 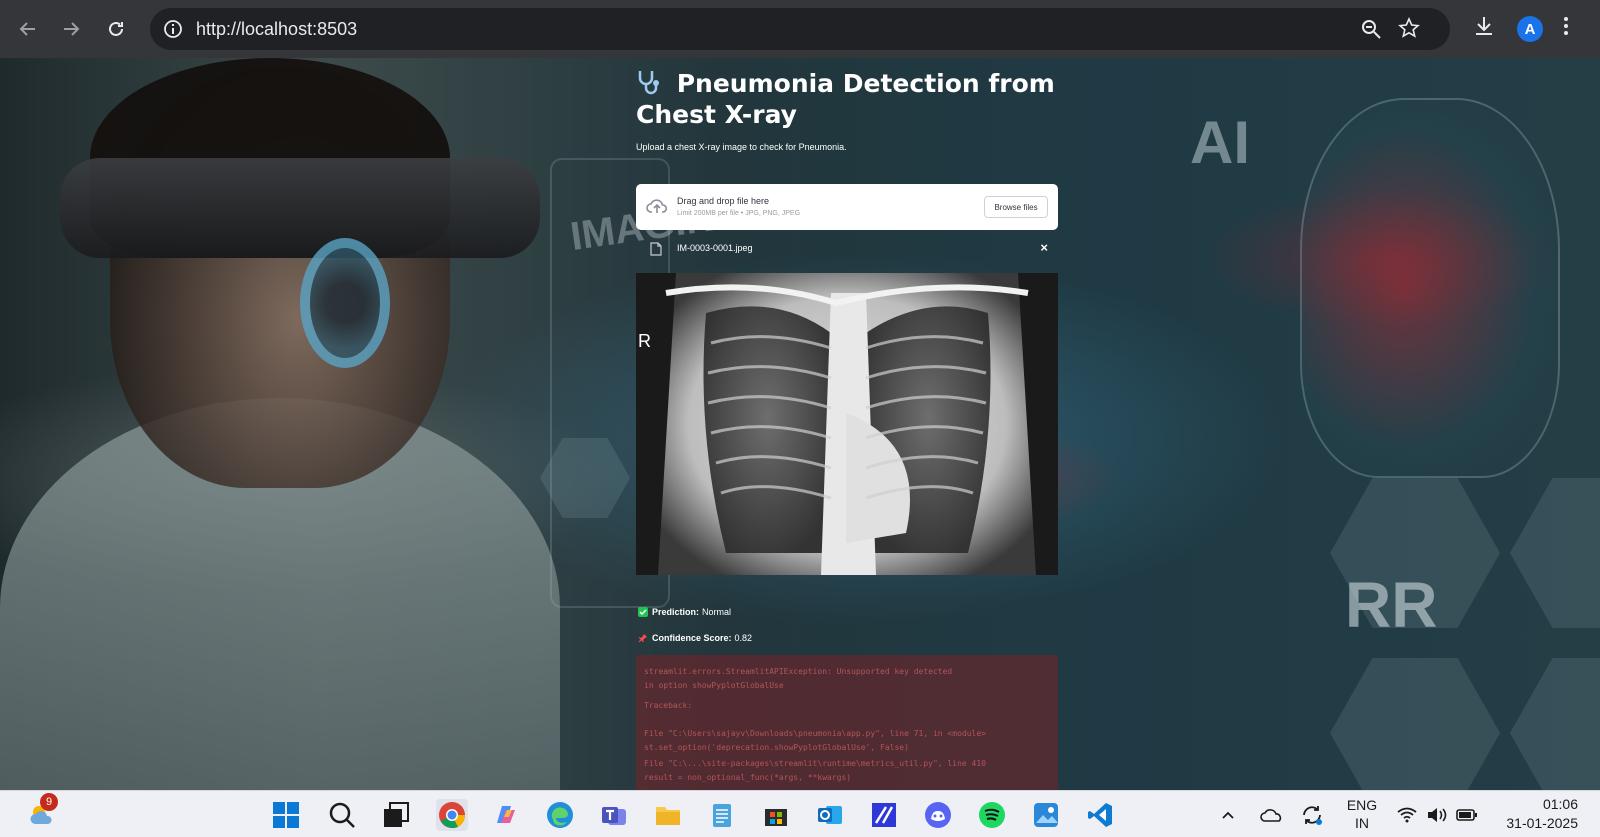 What do you see at coordinates (723, 201) in the screenshot?
I see `upload-drag-text: Drag and drop file here` at bounding box center [723, 201].